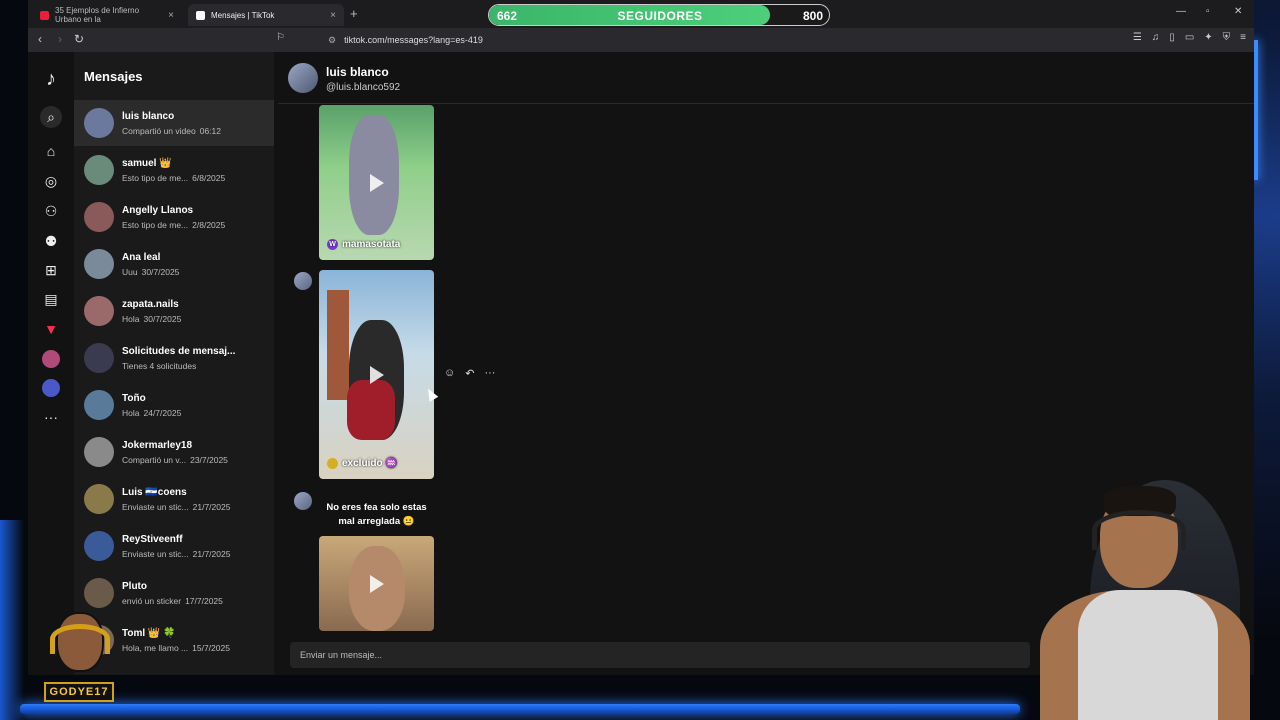  Describe the element at coordinates (60, 39) in the screenshot. I see `forward-icon: ›` at that location.